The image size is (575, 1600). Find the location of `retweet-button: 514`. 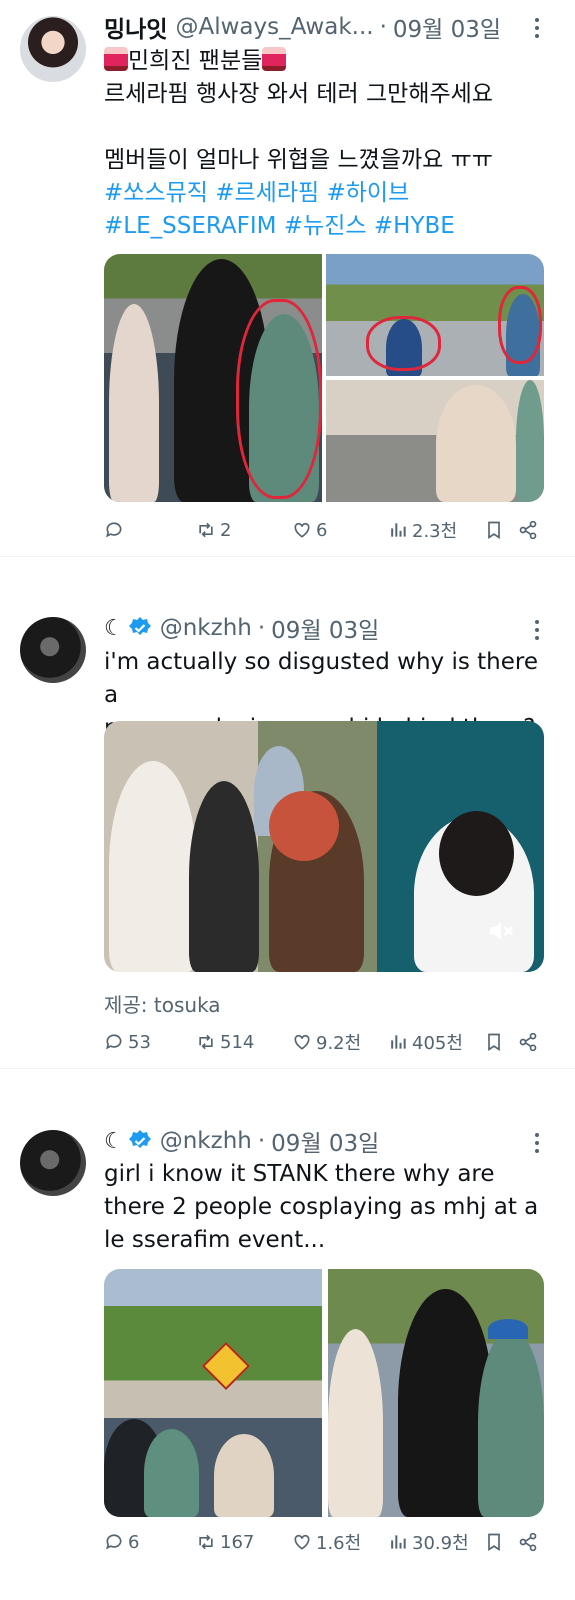

retweet-button: 514 is located at coordinates (225, 1042).